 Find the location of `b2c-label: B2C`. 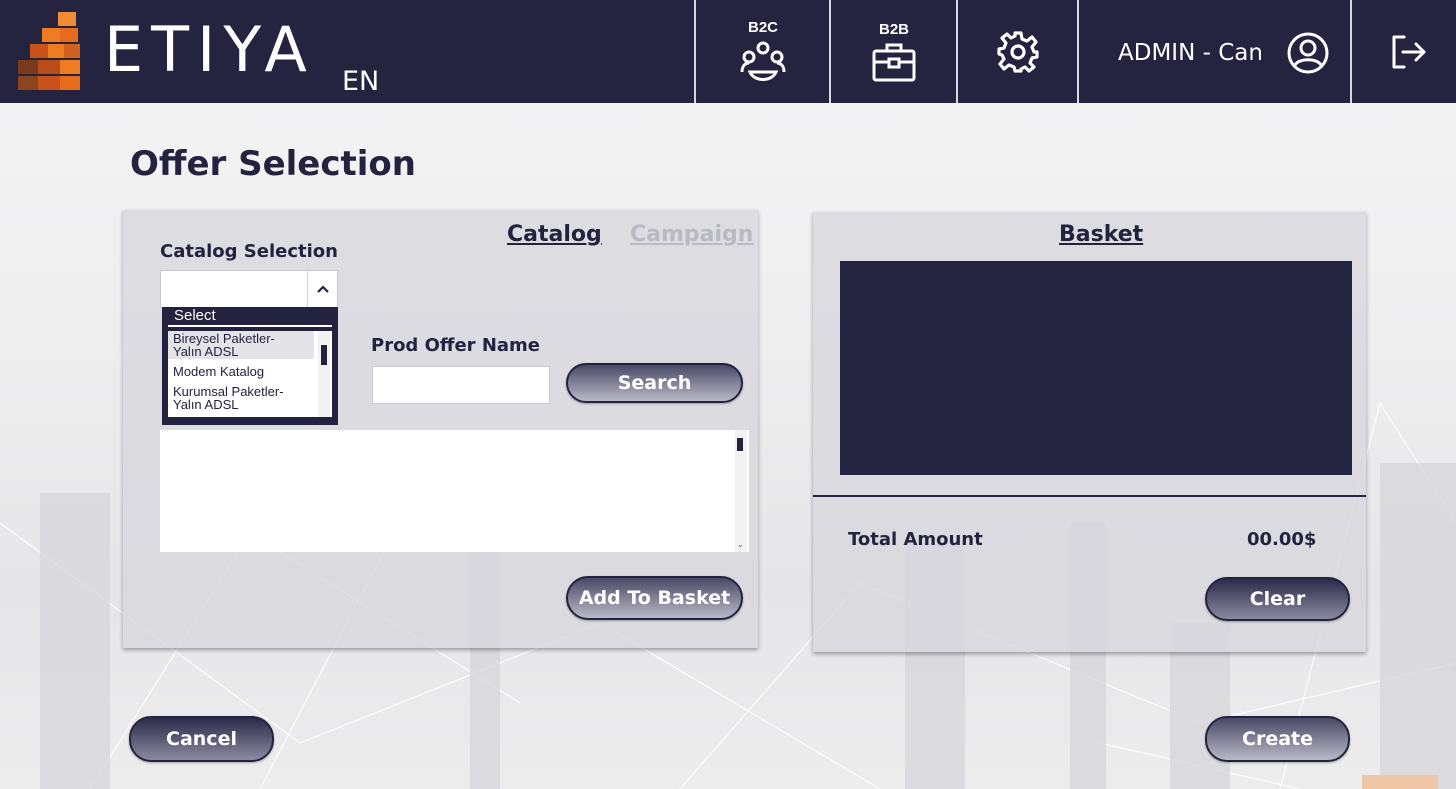

b2c-label: B2C is located at coordinates (762, 27).